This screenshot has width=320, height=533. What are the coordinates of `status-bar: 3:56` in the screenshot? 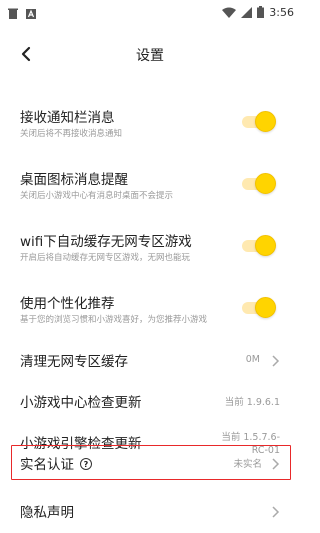 It's located at (150, 11).